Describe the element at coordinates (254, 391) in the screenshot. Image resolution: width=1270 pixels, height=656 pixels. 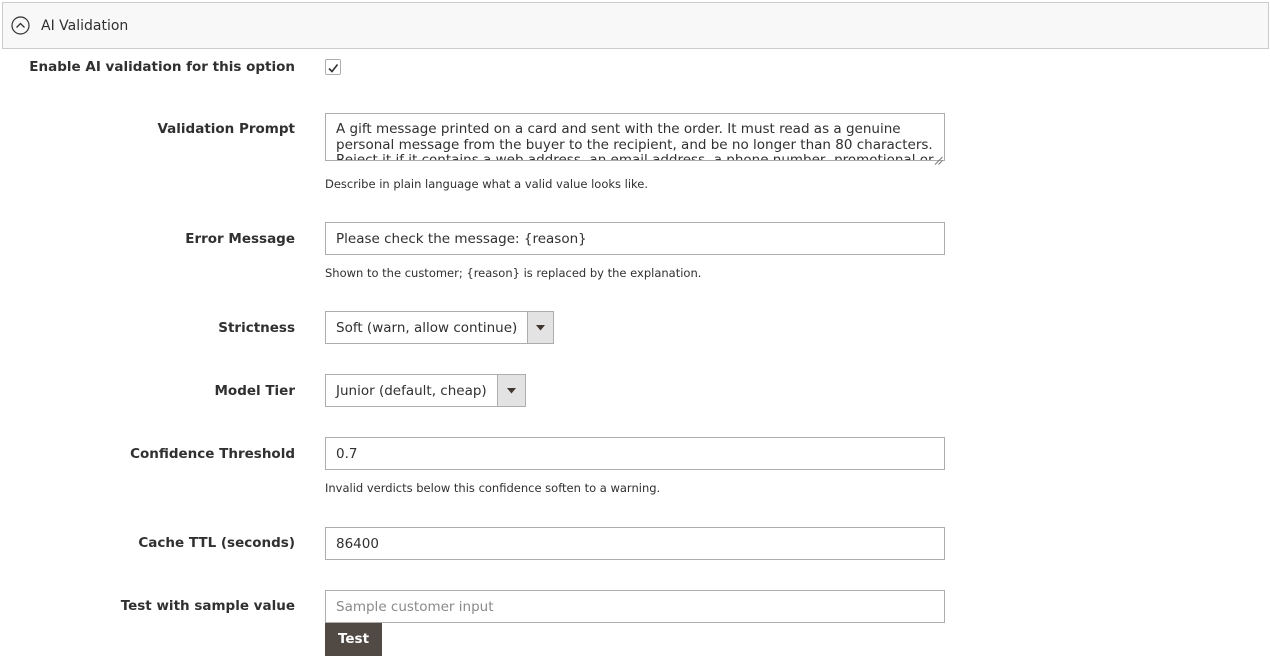
I see `model-tier-label: Model Tier` at that location.